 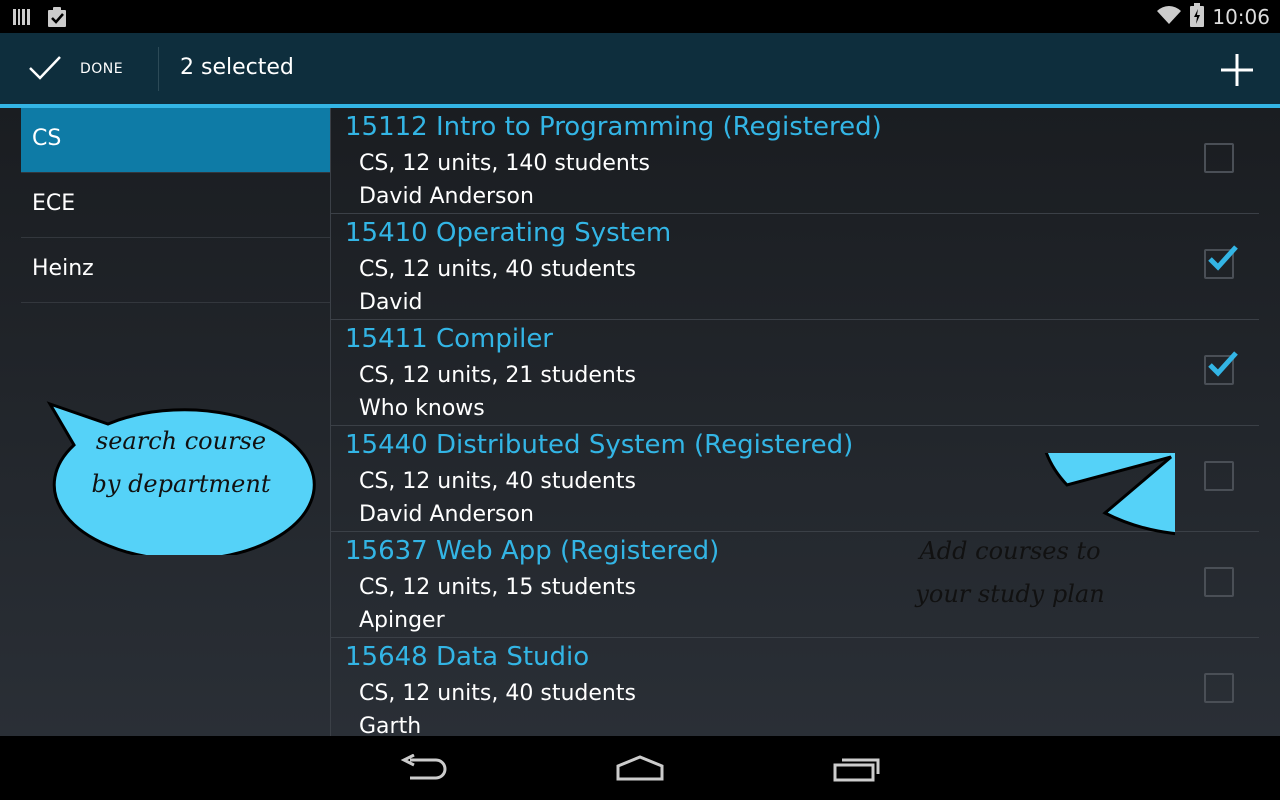 I want to click on barcode-icon, so click(x=22, y=19).